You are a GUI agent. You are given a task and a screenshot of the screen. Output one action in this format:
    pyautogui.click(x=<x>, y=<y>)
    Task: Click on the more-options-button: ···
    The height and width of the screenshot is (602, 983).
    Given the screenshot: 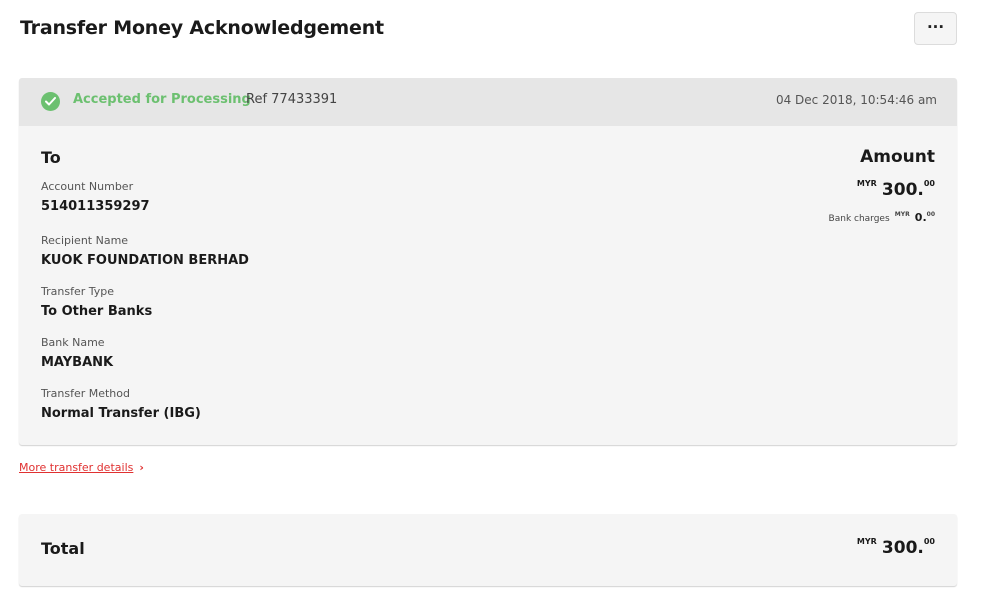 What is the action you would take?
    pyautogui.click(x=935, y=28)
    